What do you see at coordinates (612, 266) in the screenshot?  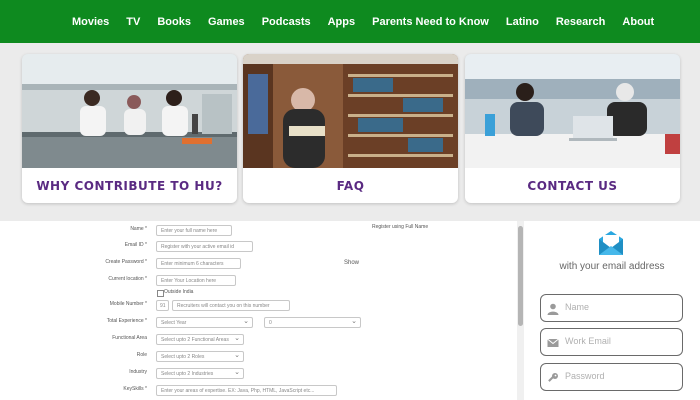 I see `signup-heading: with your email address` at bounding box center [612, 266].